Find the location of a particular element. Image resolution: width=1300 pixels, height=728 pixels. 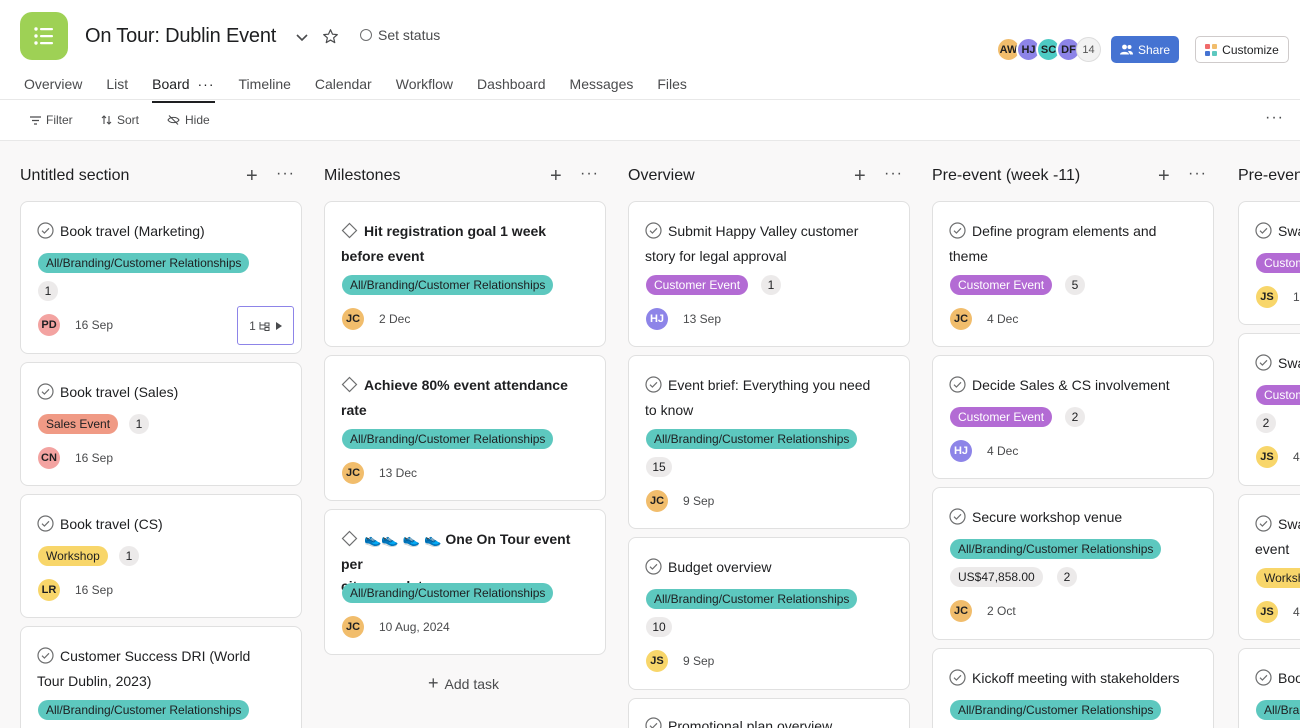

project-title: On Tour: Dublin Event is located at coordinates (180, 36).